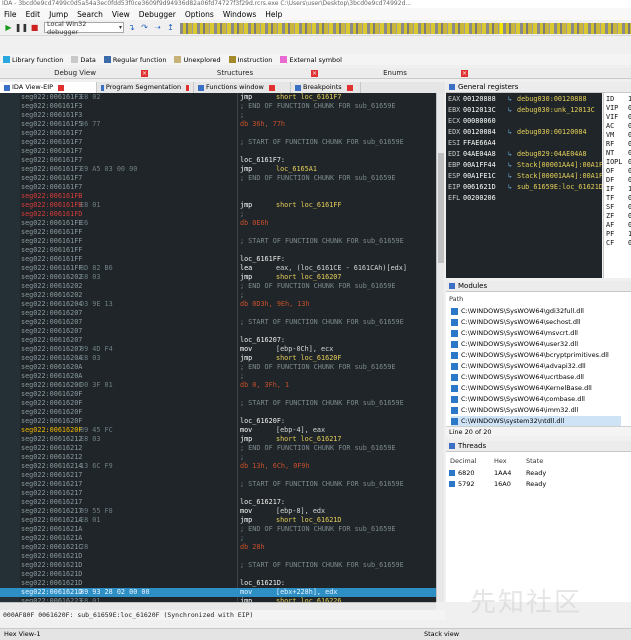  Describe the element at coordinates (618, 108) in the screenshot. I see `flag-row: VIP0` at that location.